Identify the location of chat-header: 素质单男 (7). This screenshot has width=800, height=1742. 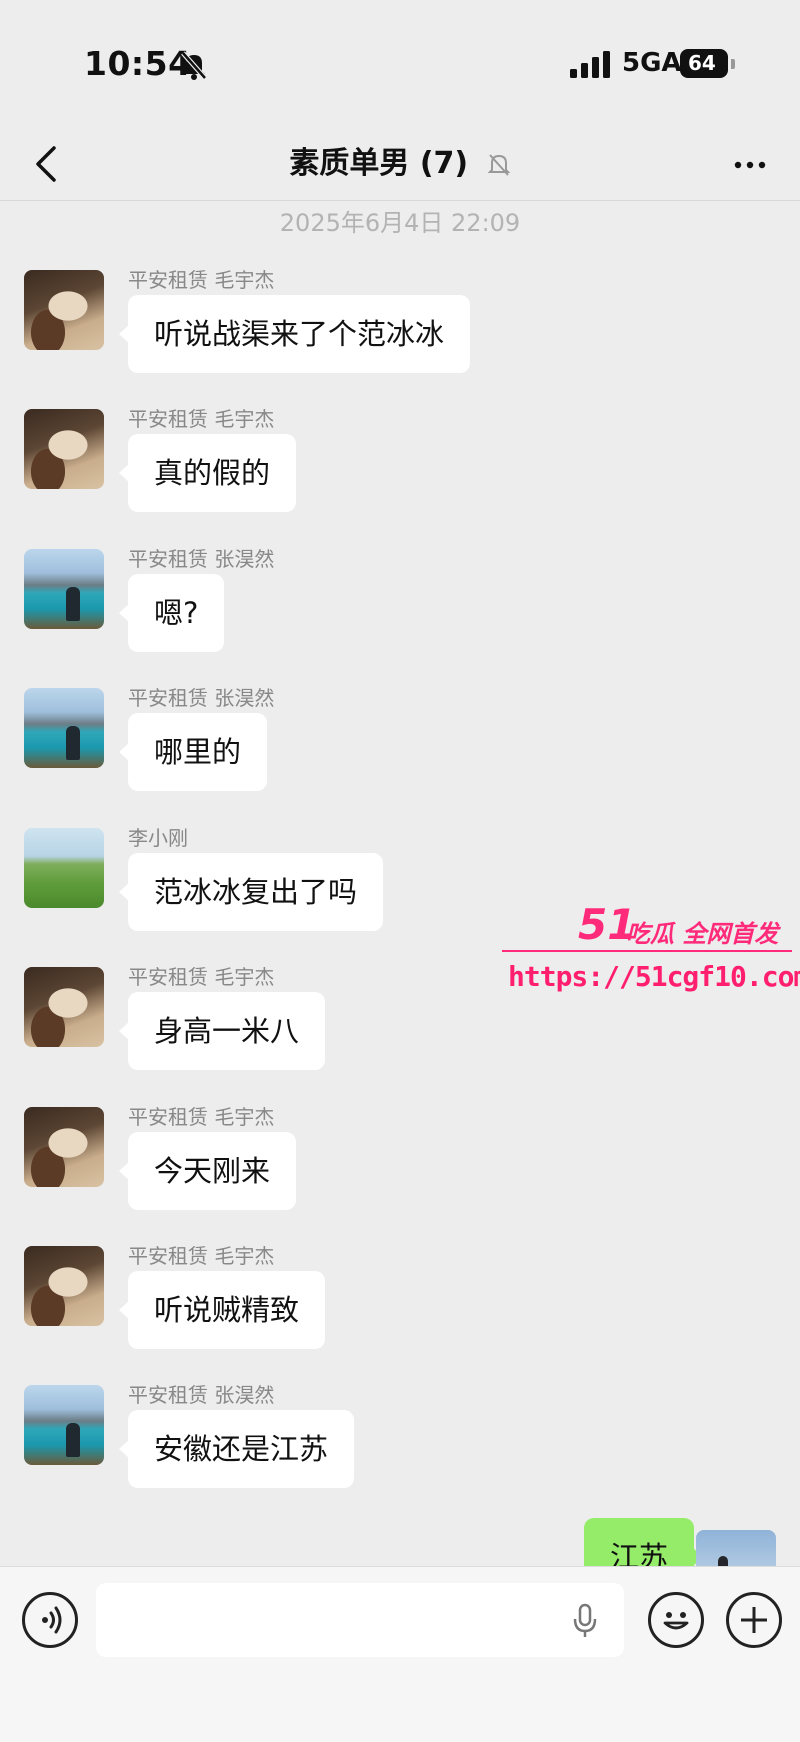
(400, 165).